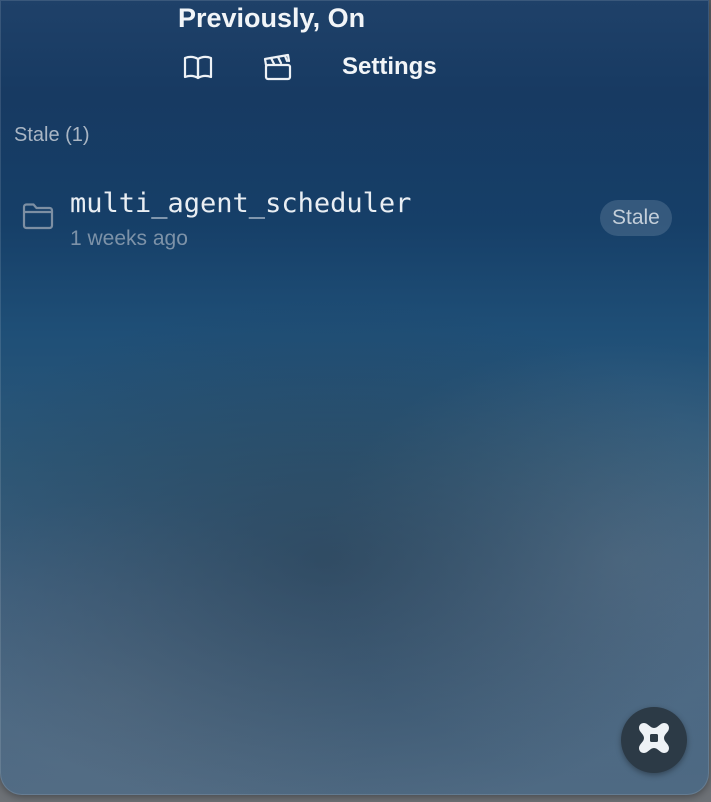 The width and height of the screenshot is (711, 802). What do you see at coordinates (272, 18) in the screenshot?
I see `app-title: Previously, On` at bounding box center [272, 18].